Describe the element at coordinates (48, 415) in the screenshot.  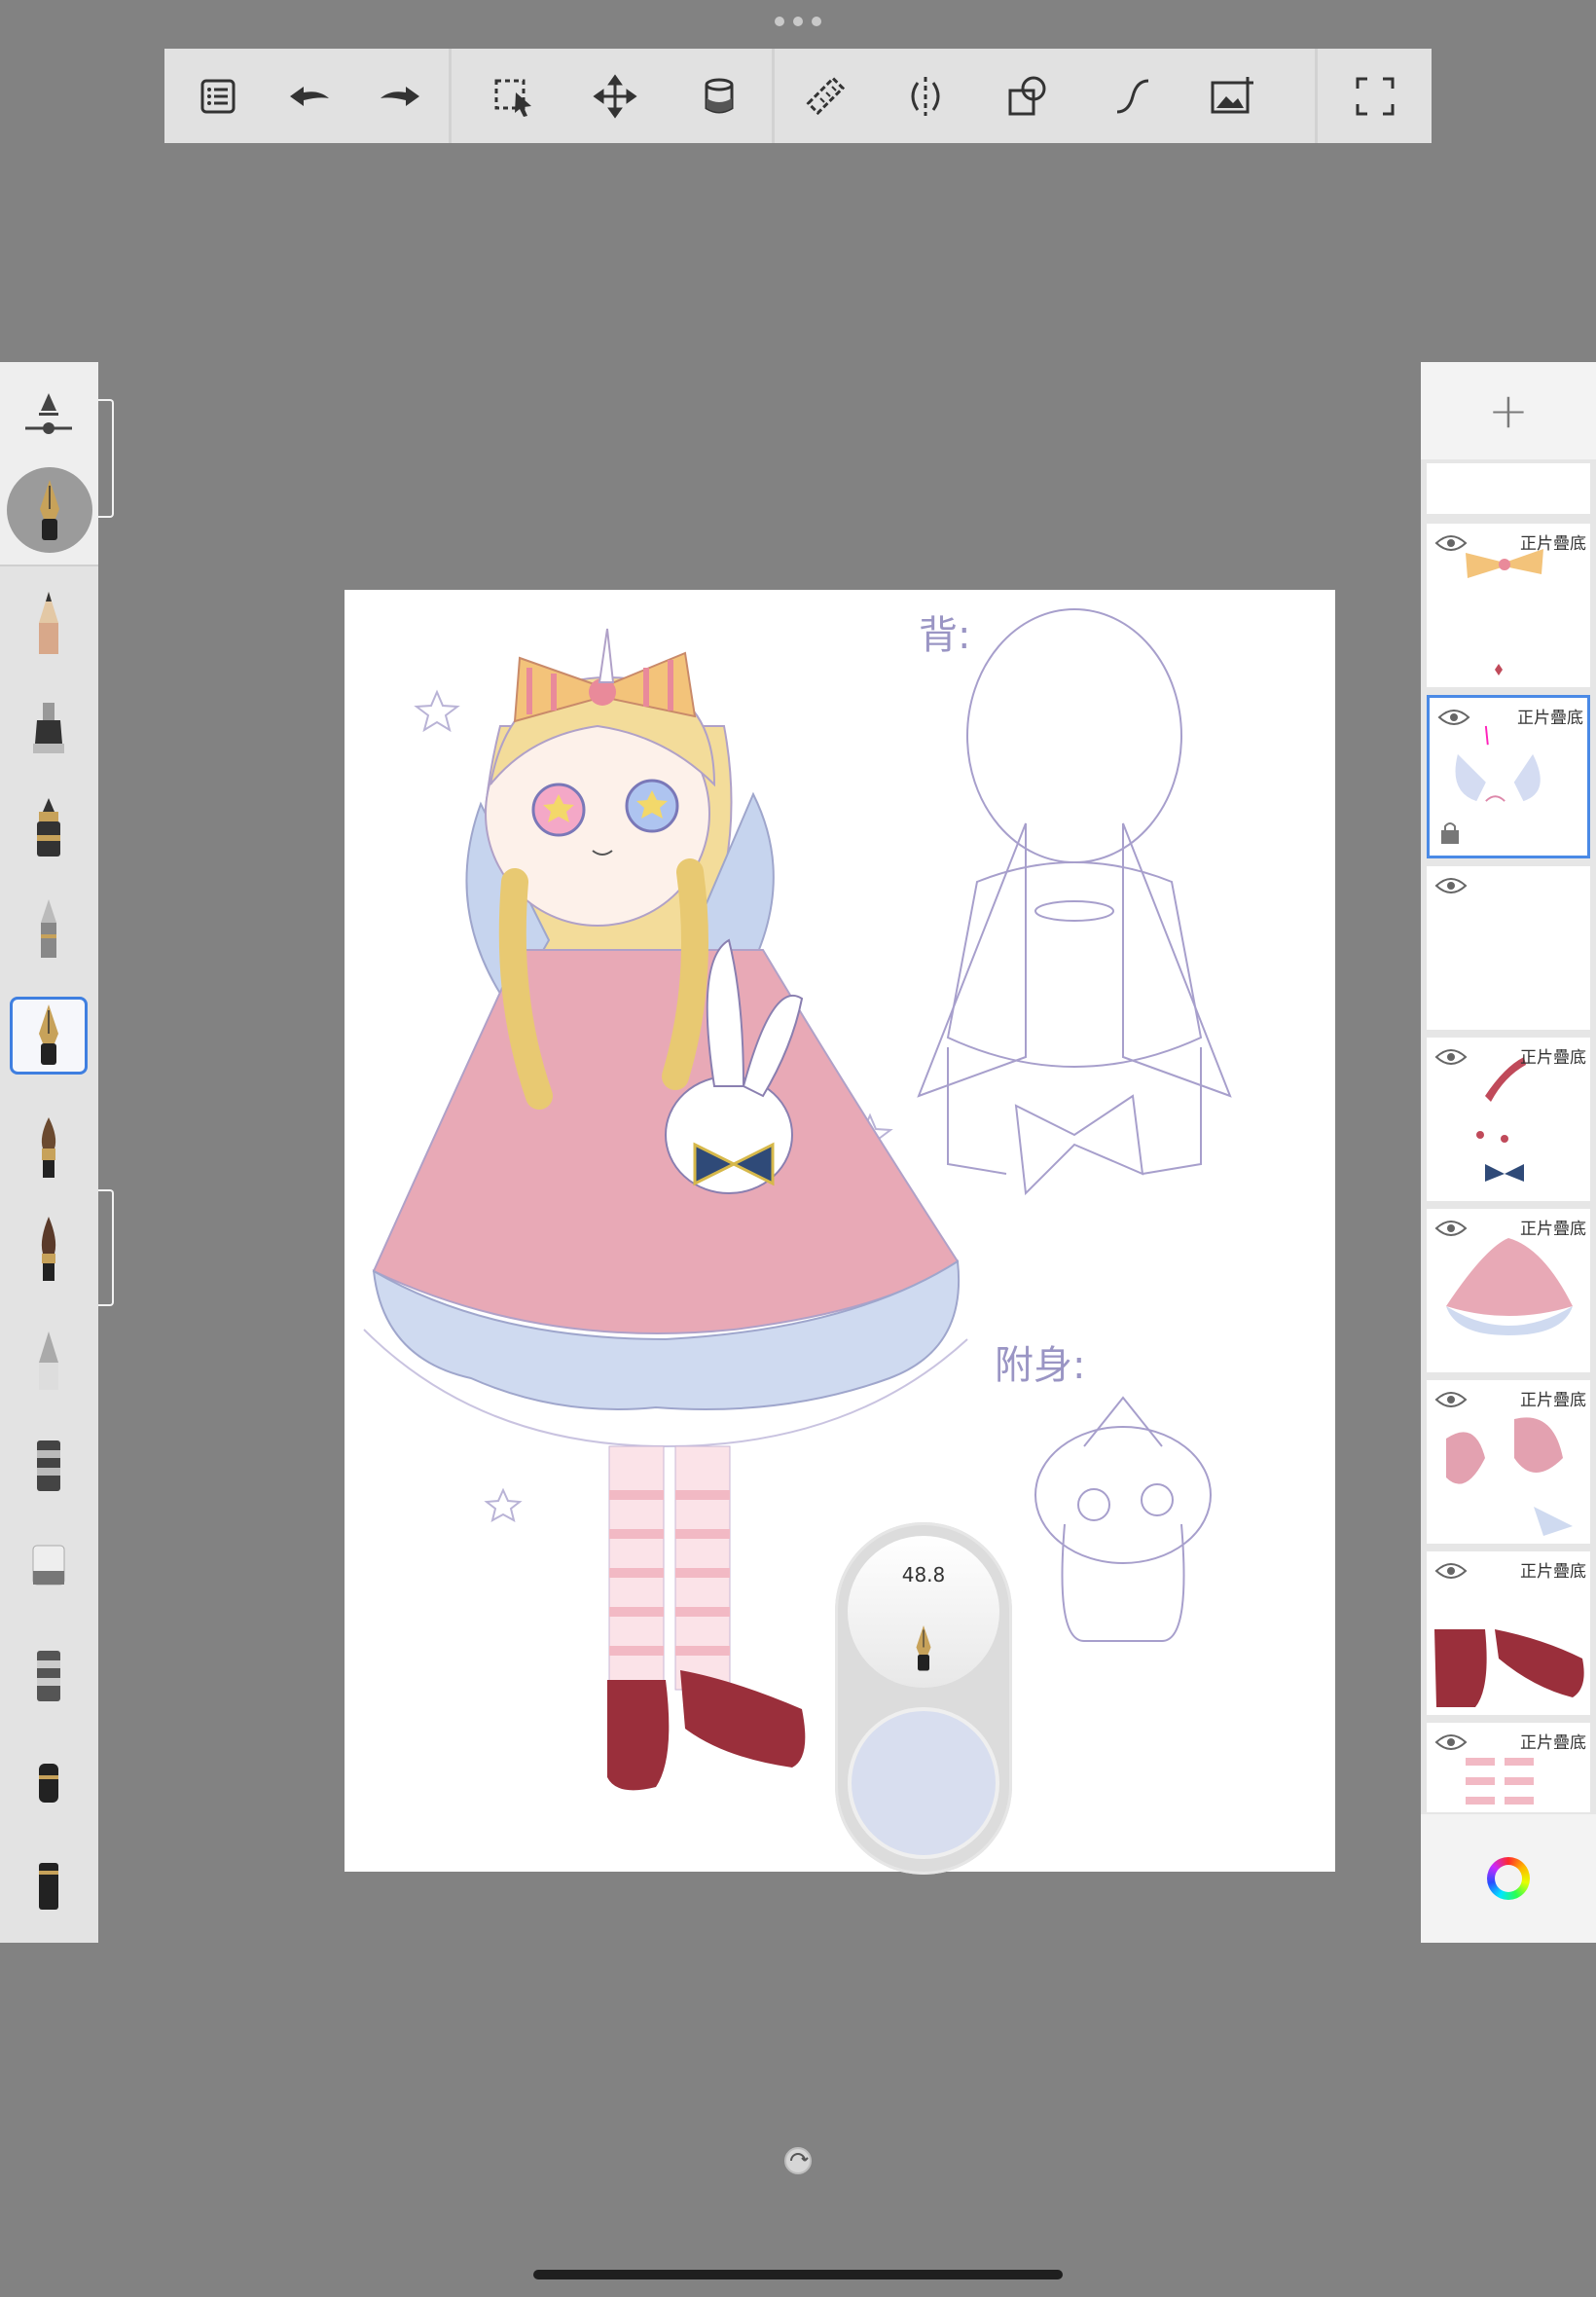
I see `brush-properties-icon` at that location.